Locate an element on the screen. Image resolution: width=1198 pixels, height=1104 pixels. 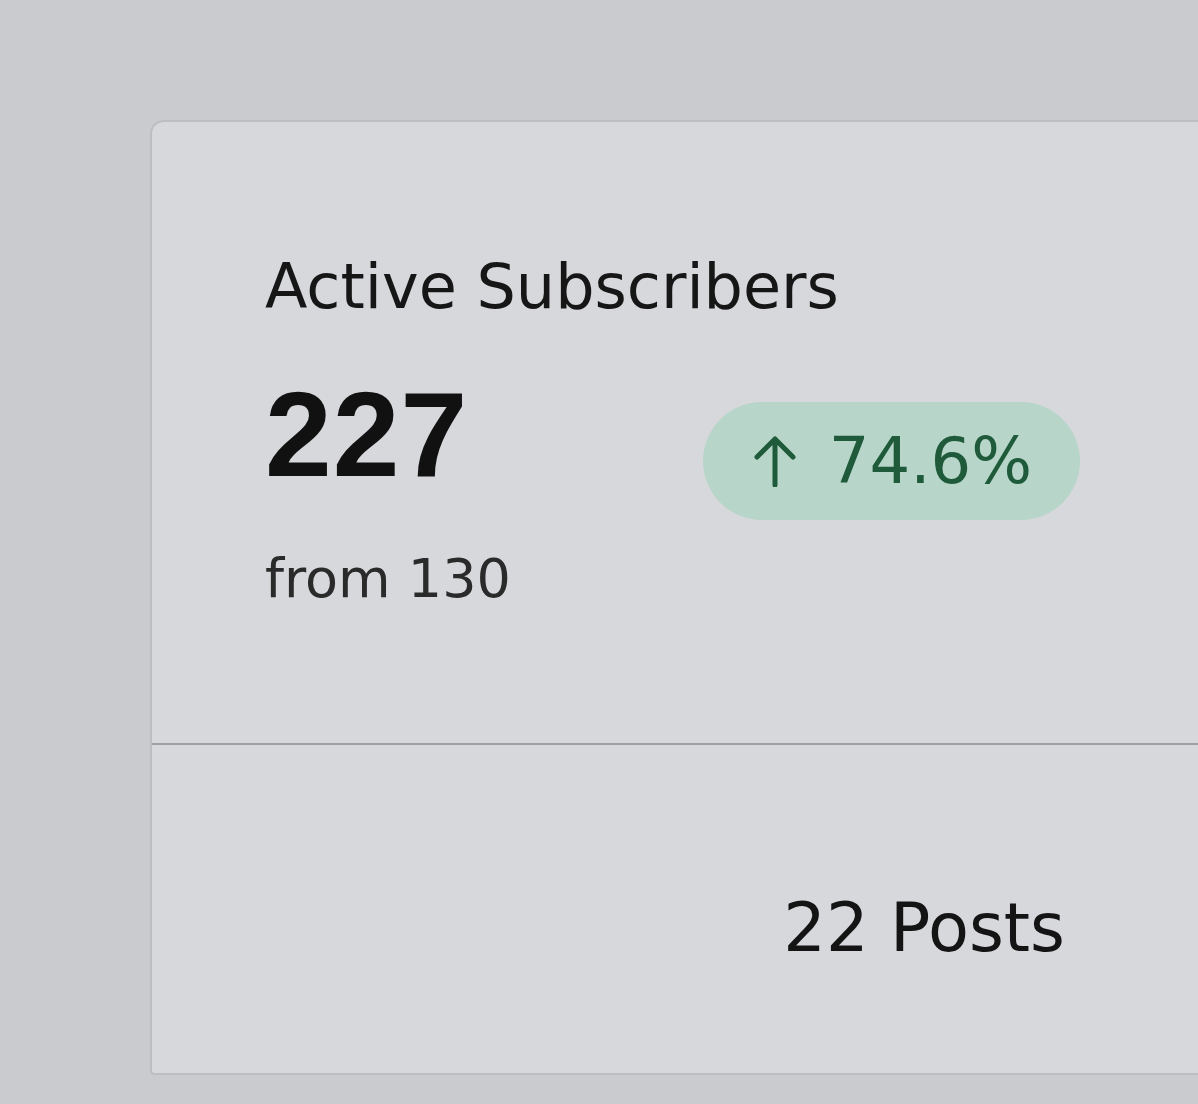
up-arrow-icon is located at coordinates (774, 461).